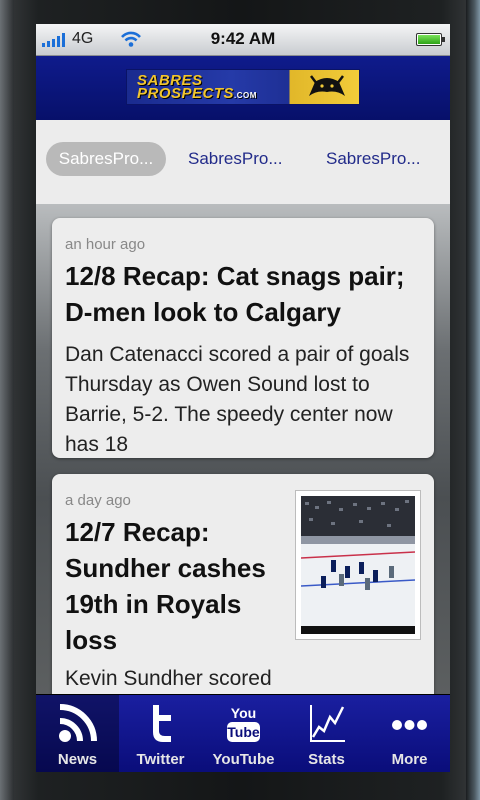 The height and width of the screenshot is (800, 480). Describe the element at coordinates (327, 723) in the screenshot. I see `stats-chart-icon` at that location.